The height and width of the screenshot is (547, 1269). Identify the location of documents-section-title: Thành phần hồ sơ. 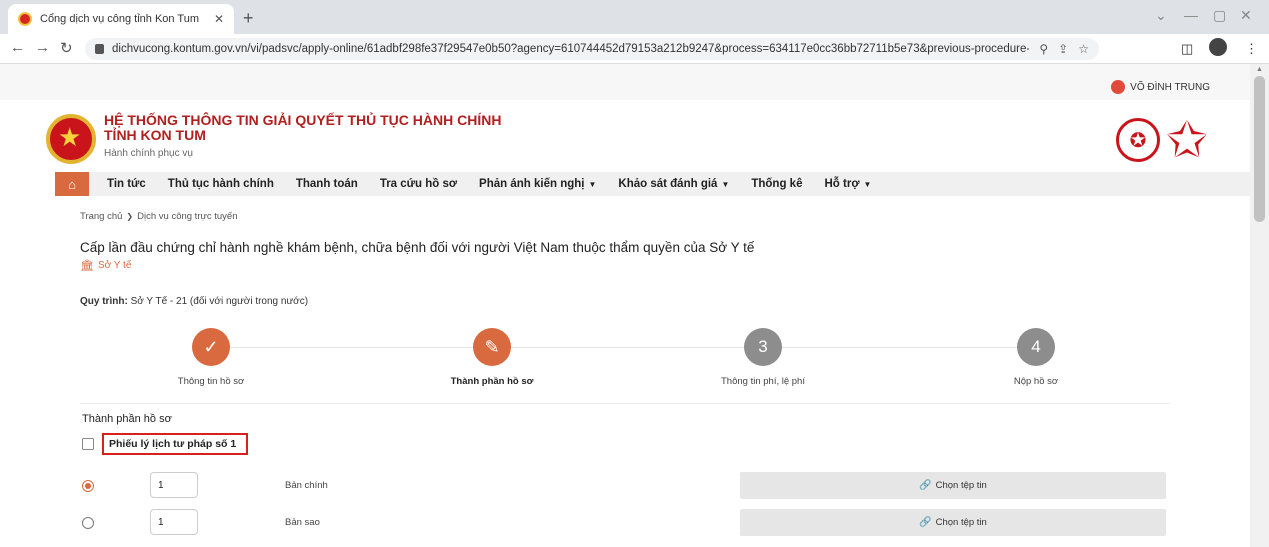
(127, 419).